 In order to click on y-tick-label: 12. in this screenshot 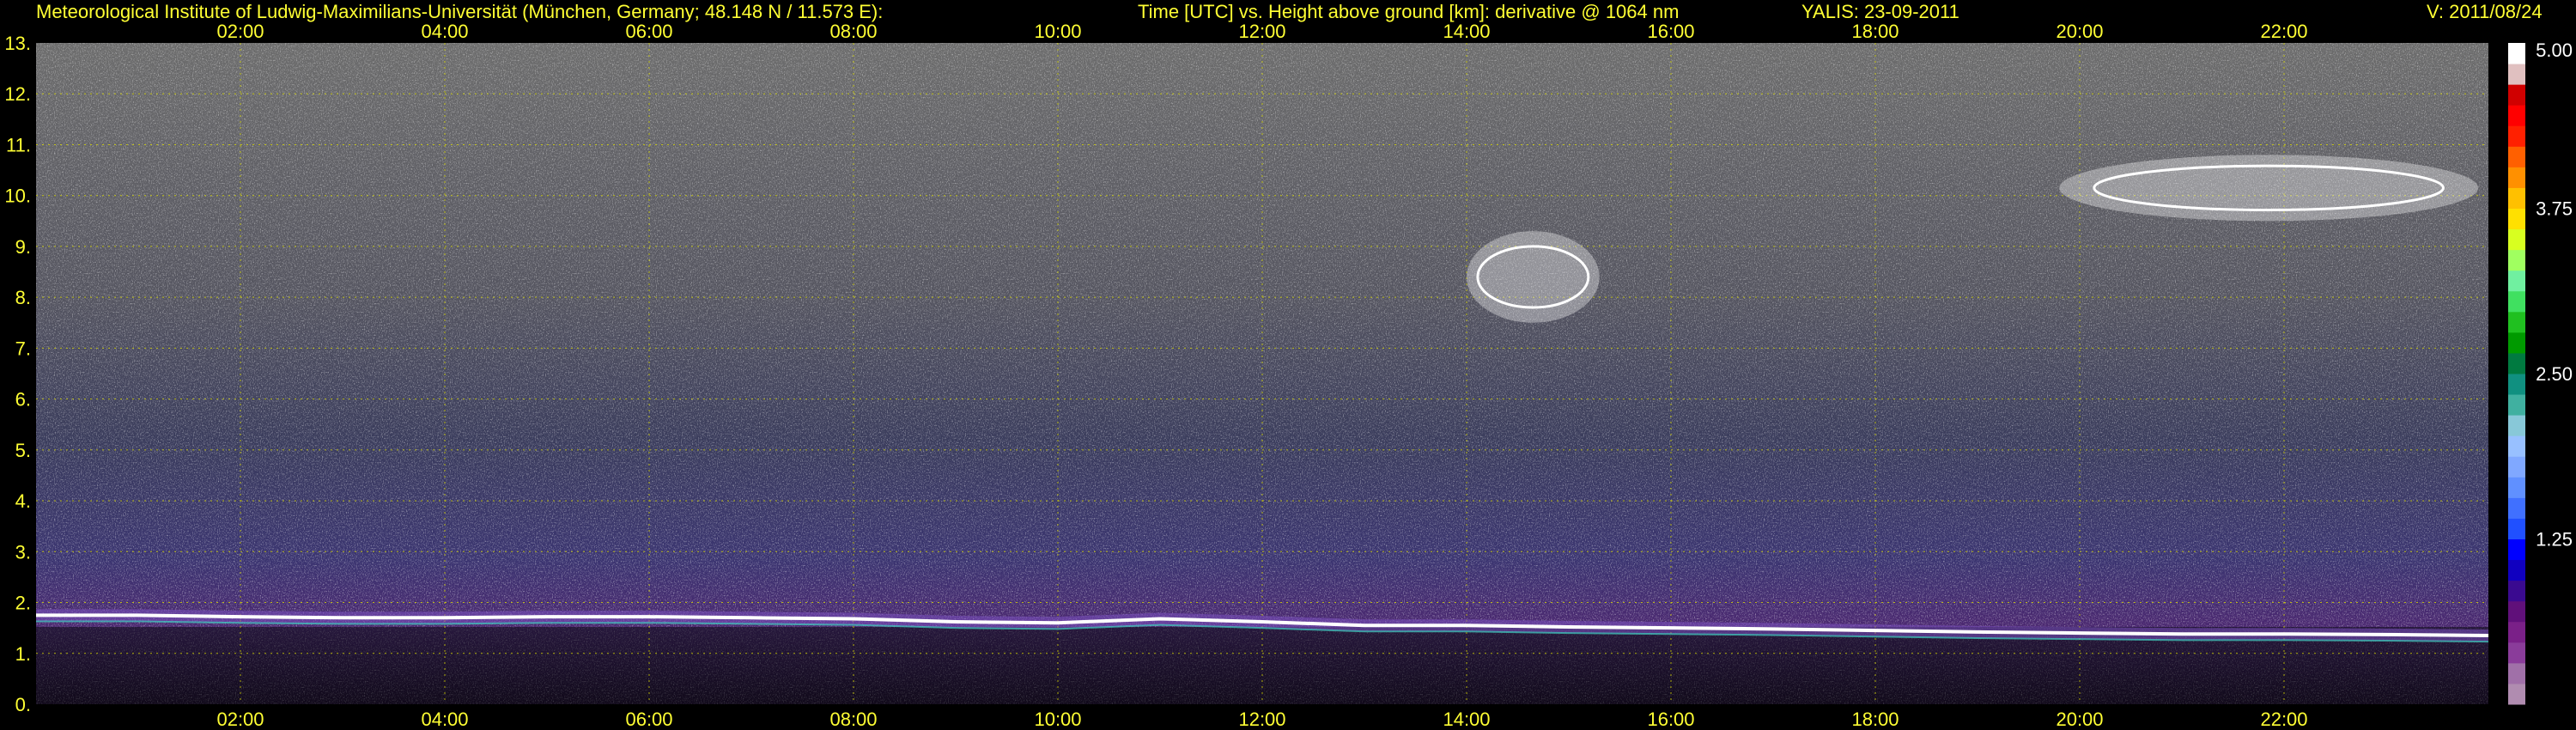, I will do `click(17, 94)`.